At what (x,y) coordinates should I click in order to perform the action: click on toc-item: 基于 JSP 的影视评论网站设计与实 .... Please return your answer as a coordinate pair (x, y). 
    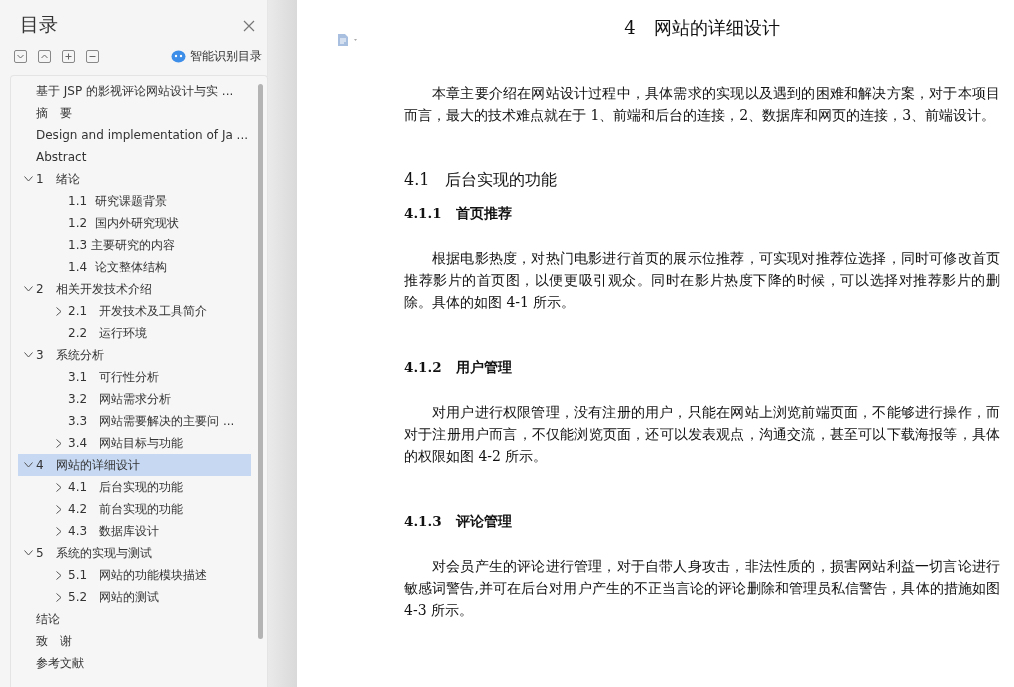
    Looking at the image, I should click on (134, 91).